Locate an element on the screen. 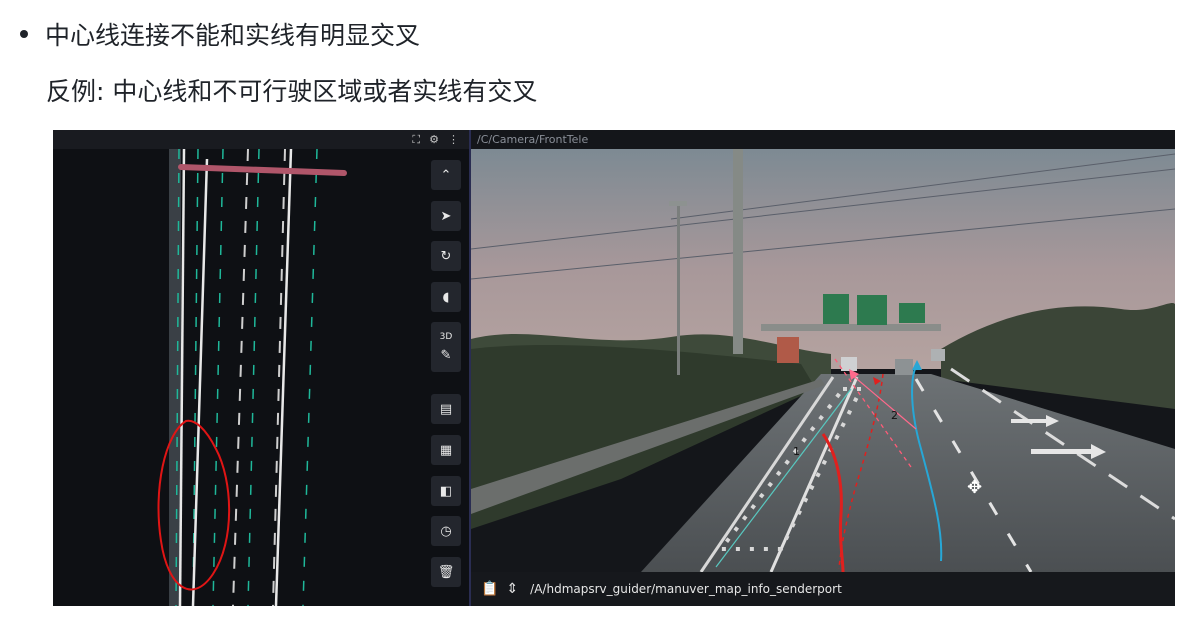 This screenshot has width=1200, height=622. lamp-post is located at coordinates (678, 290).